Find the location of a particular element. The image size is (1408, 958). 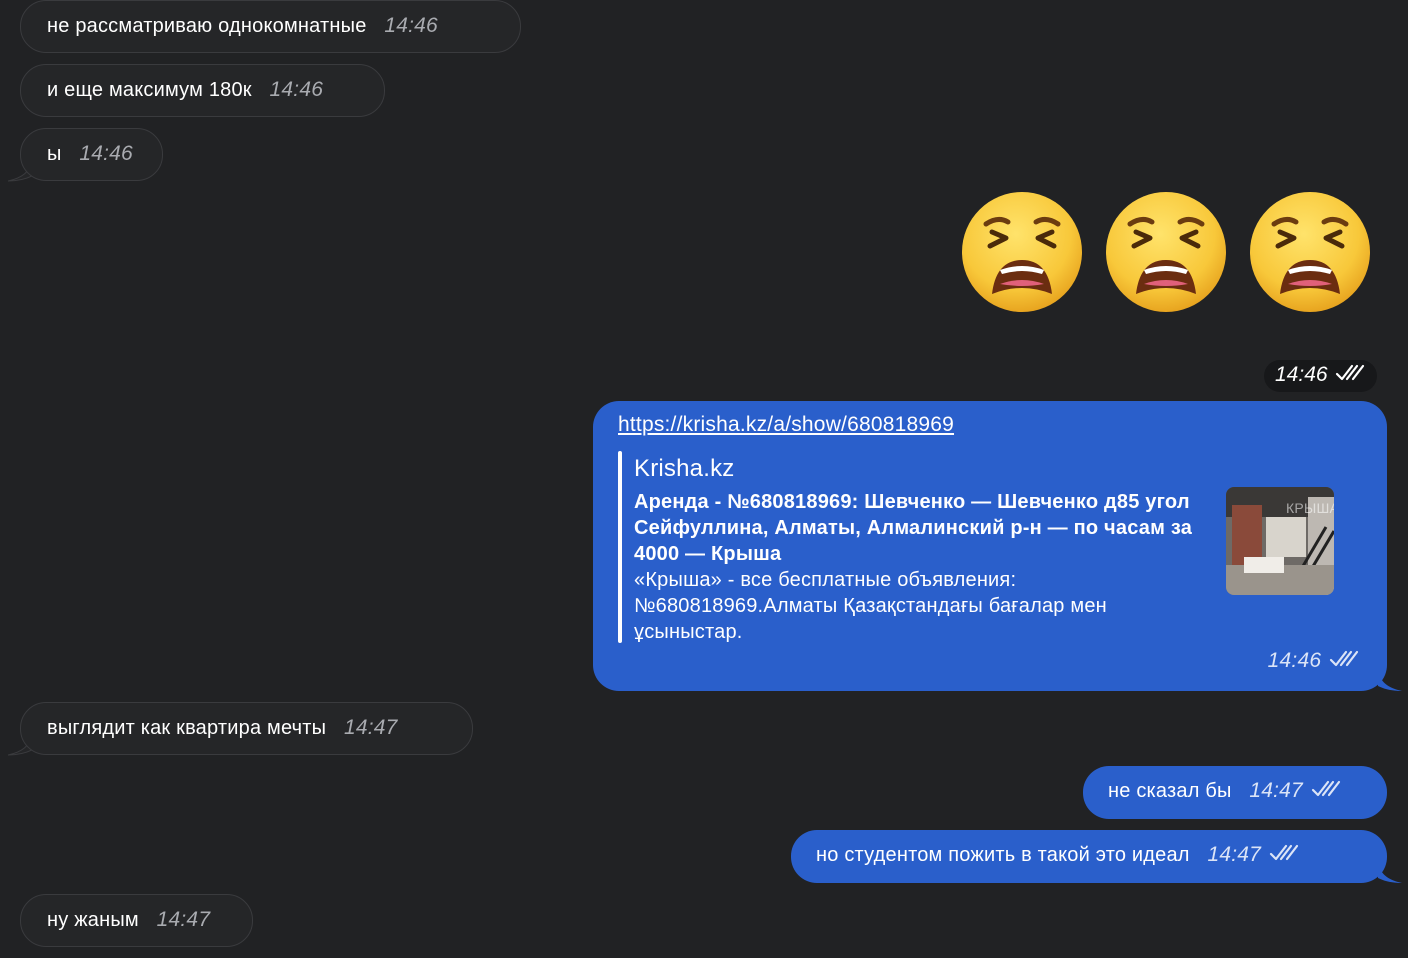

incoming-message: ну жаным 14:47 is located at coordinates (136, 920).